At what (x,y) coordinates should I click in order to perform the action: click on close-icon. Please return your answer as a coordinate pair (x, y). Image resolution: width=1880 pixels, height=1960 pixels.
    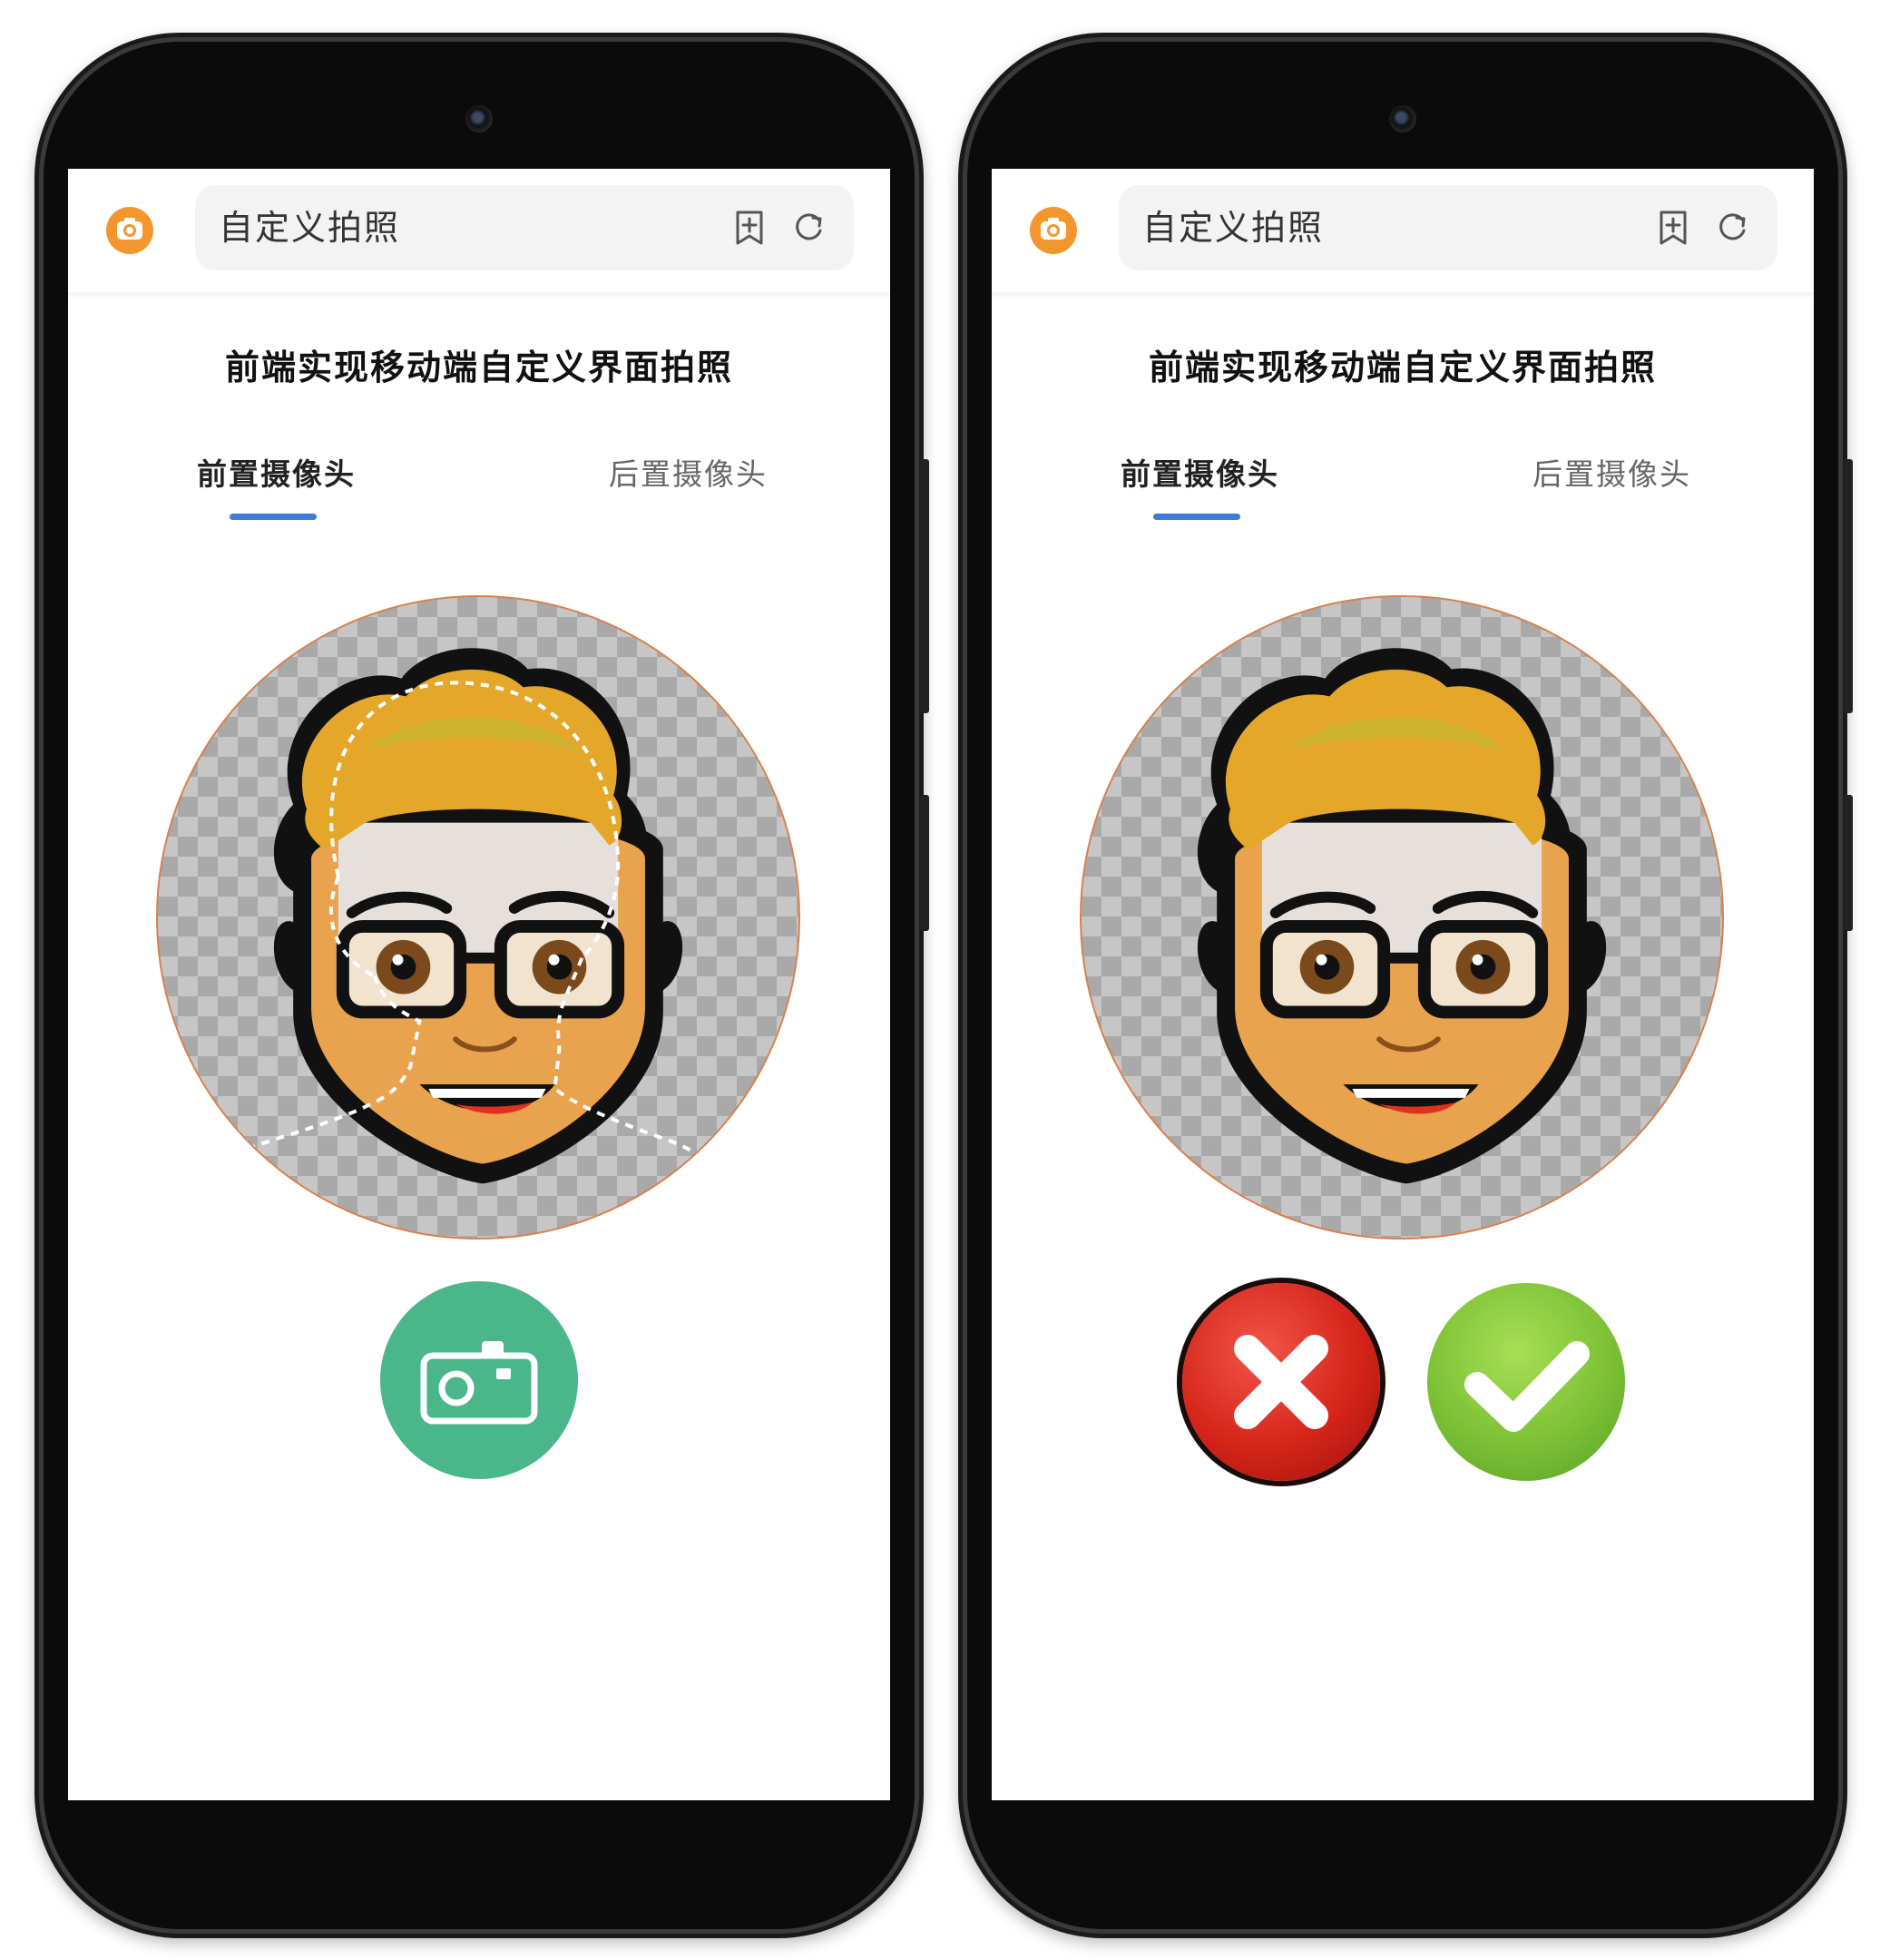
    Looking at the image, I should click on (1281, 1382).